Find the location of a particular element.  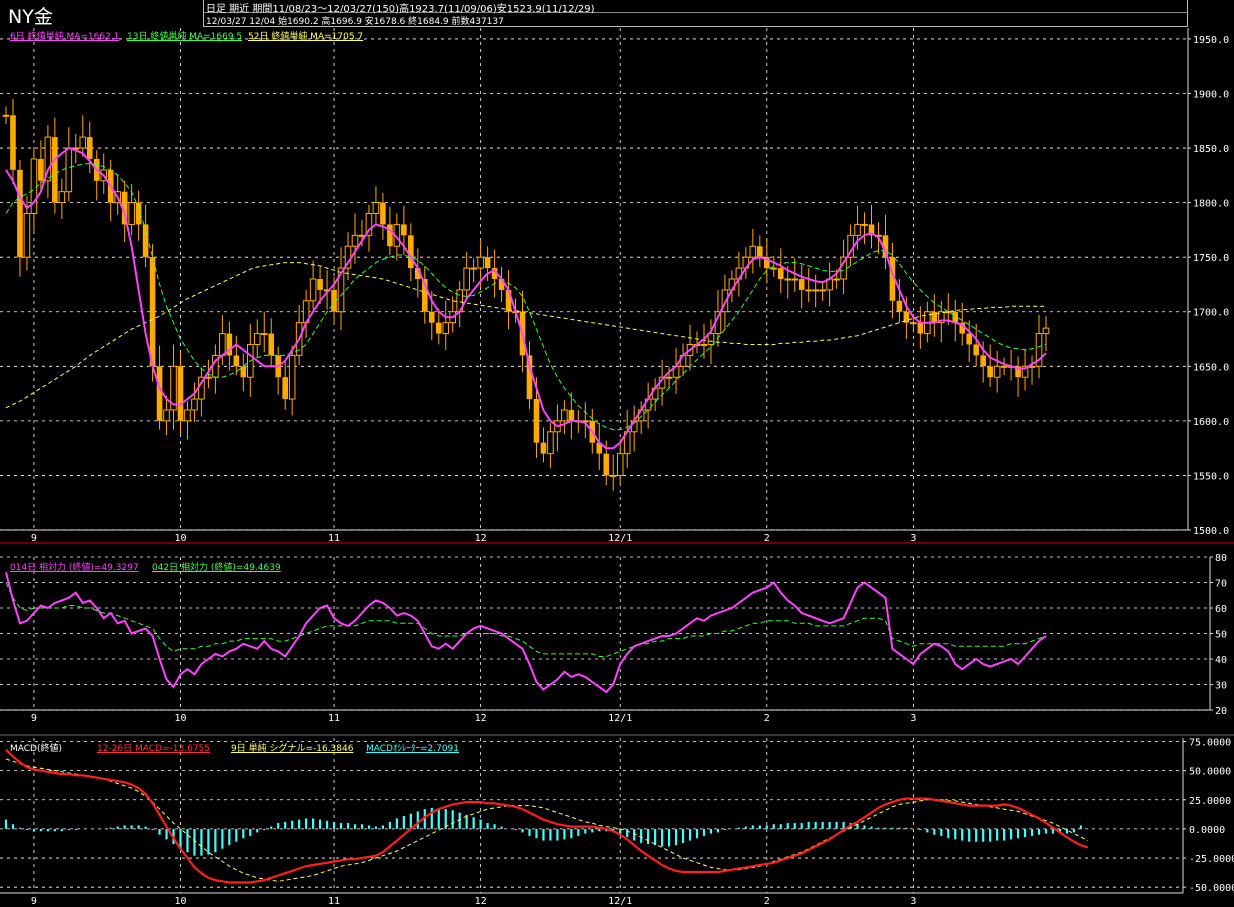

legend-rsi14: 014日 相対力 (終値)=49.3297 is located at coordinates (74, 568).